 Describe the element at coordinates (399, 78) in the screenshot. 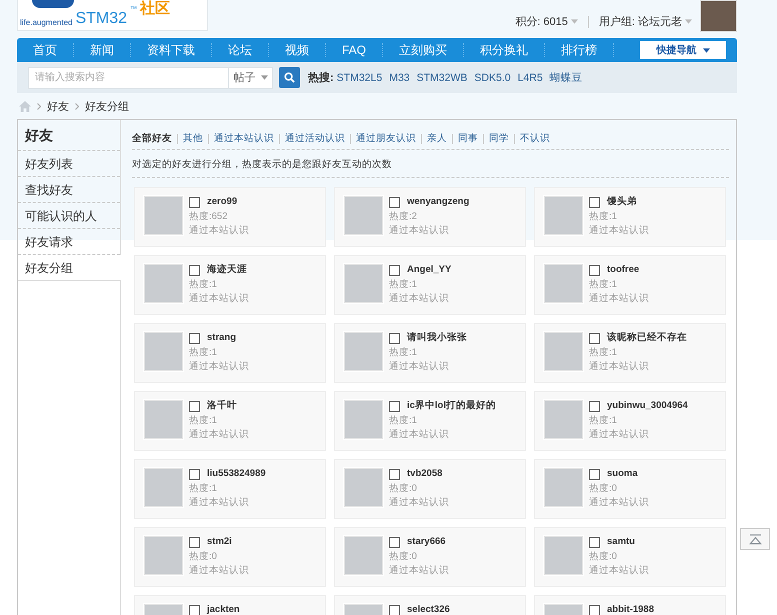

I see `hot-search-link: M33` at that location.